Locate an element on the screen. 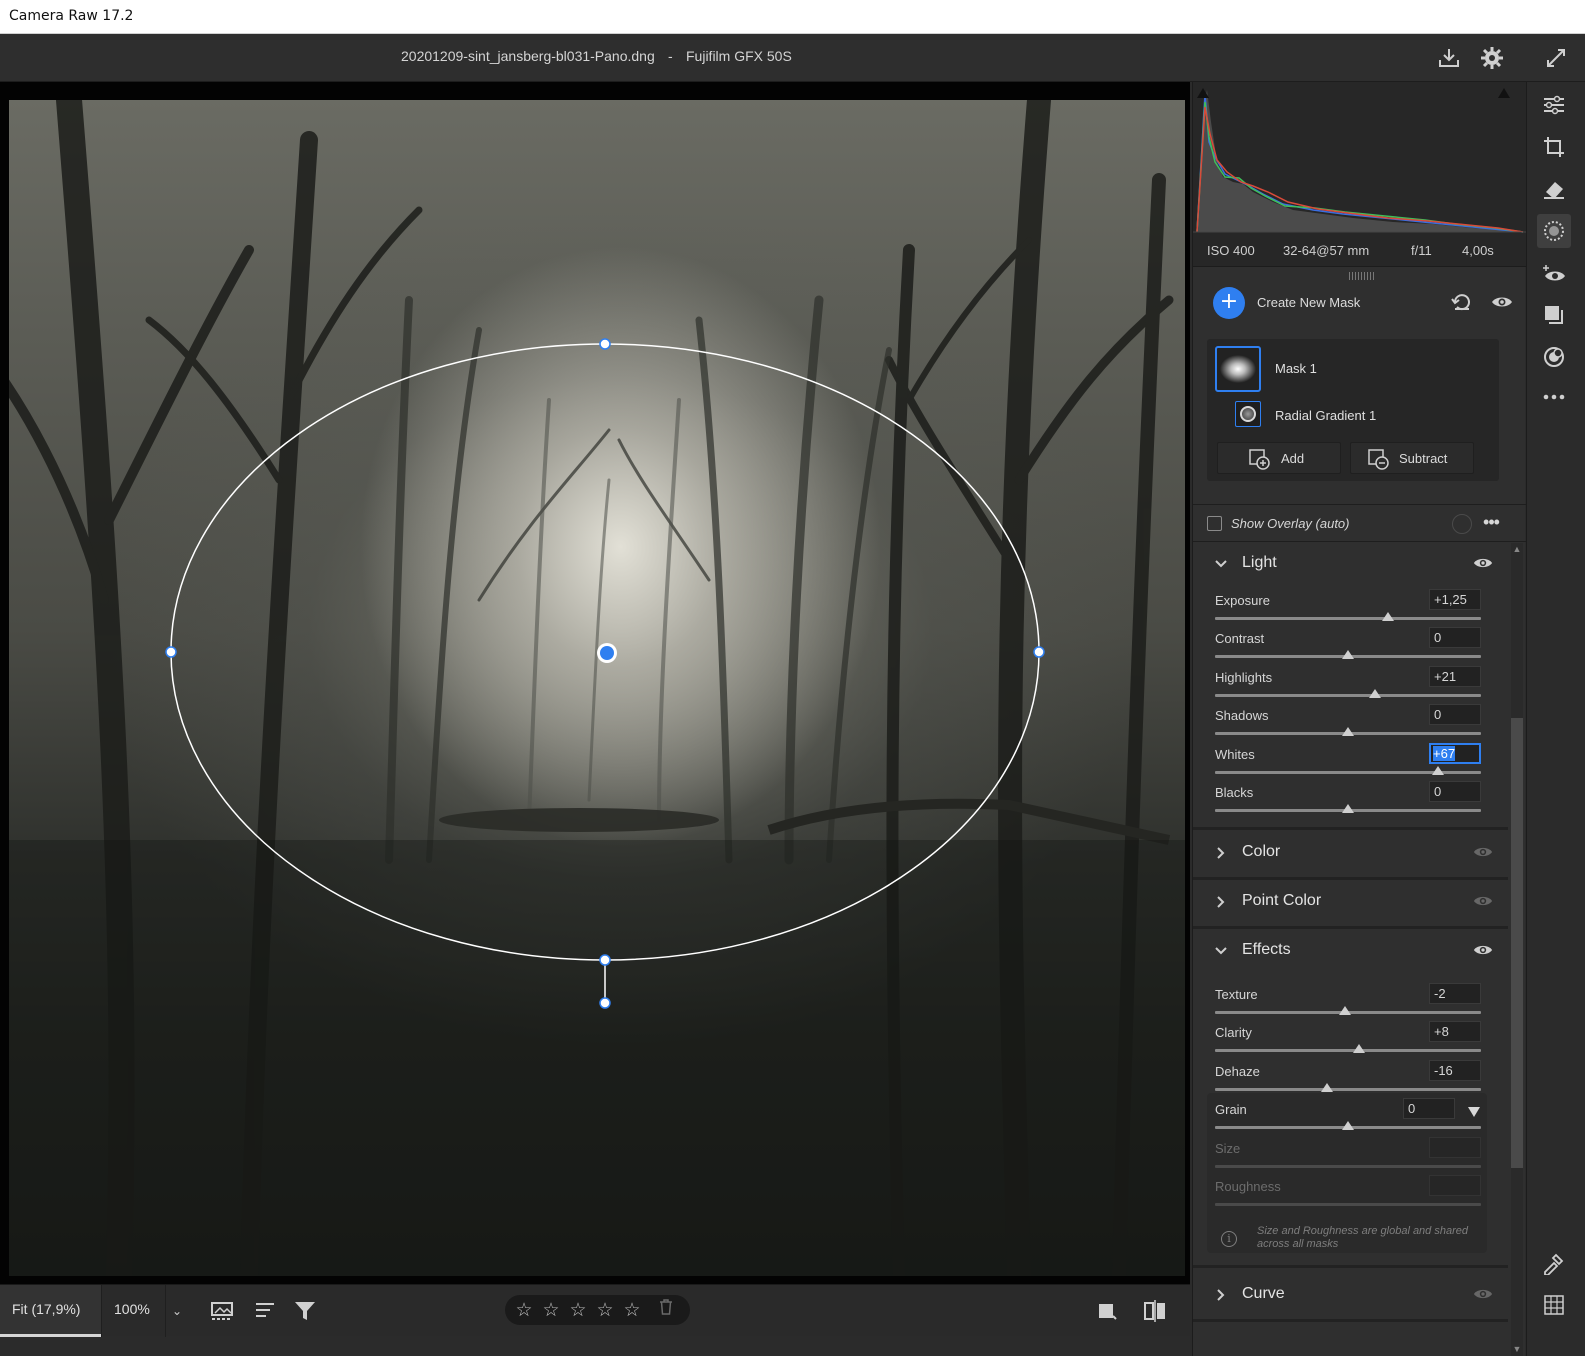 This screenshot has width=1585, height=1356. section-curve-header: Curve is located at coordinates (1350, 1296).